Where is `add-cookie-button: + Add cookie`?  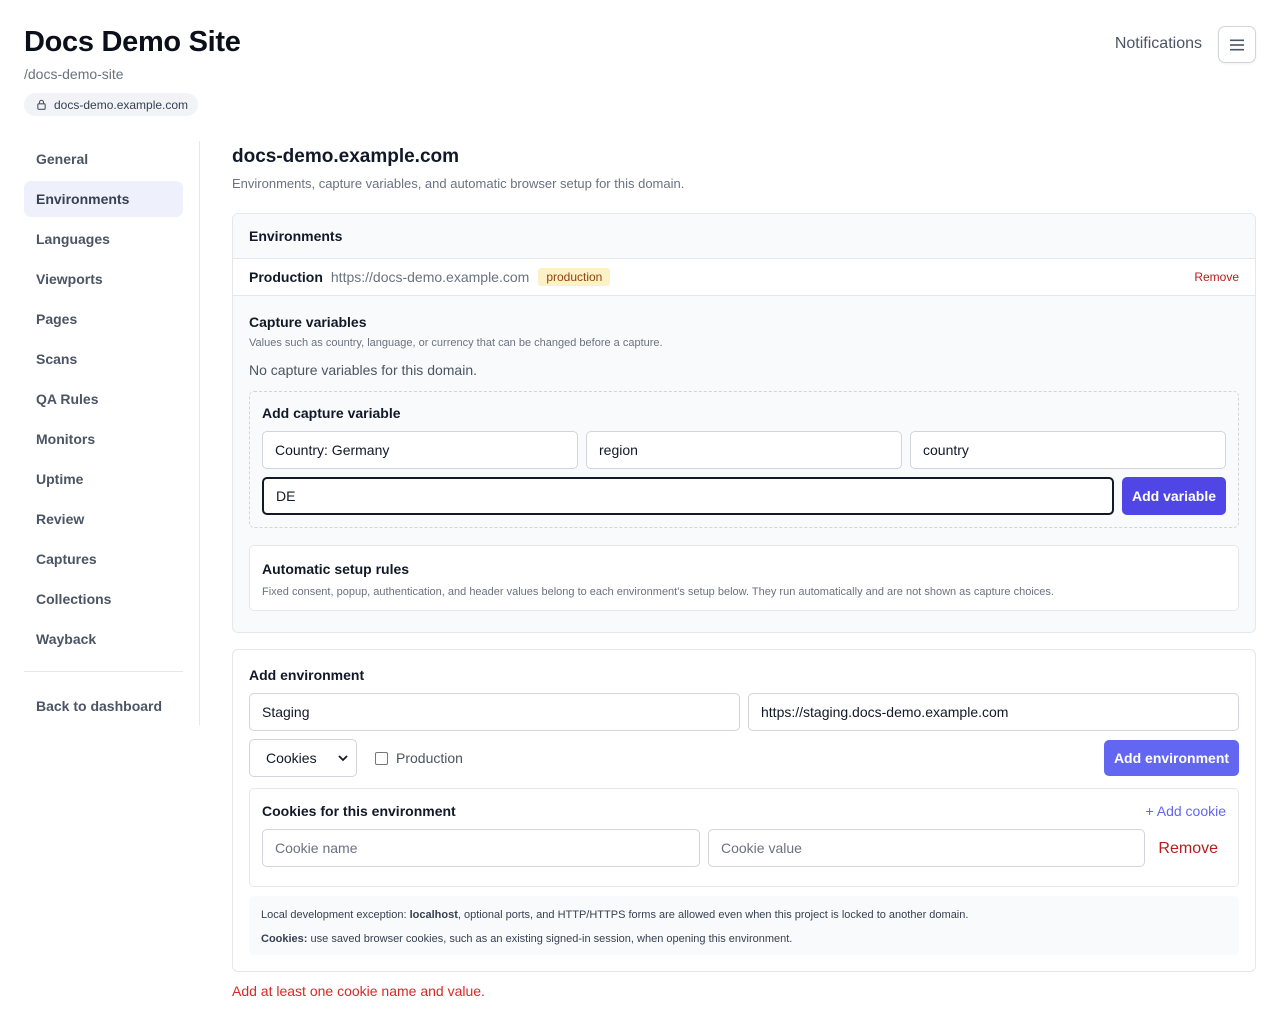
add-cookie-button: + Add cookie is located at coordinates (1185, 811).